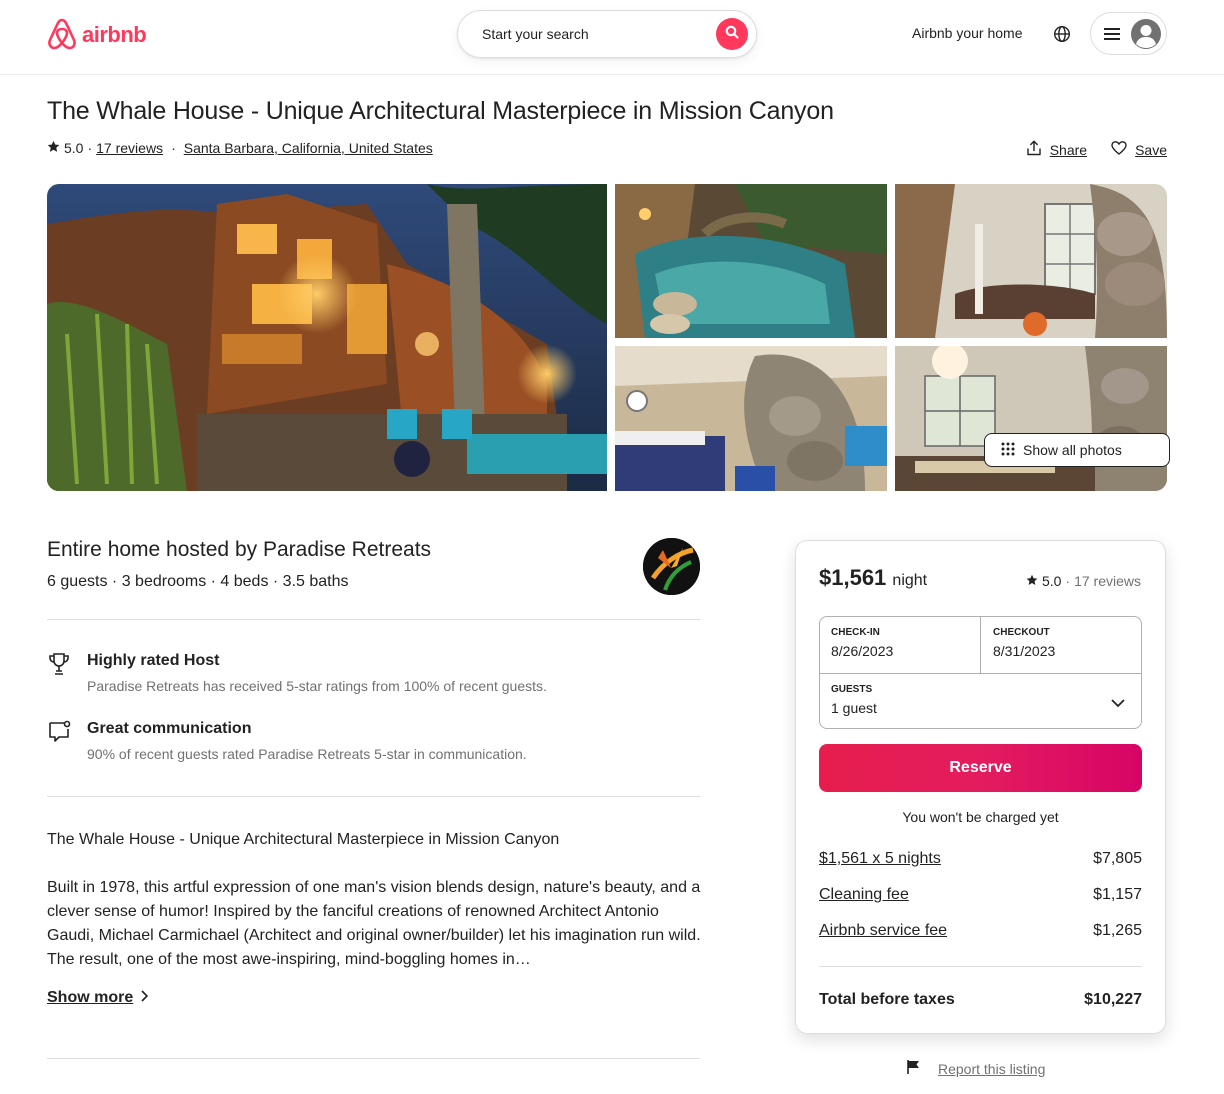 This screenshot has width=1224, height=1094. I want to click on checkout-label: CHECKOUT, so click(1021, 632).